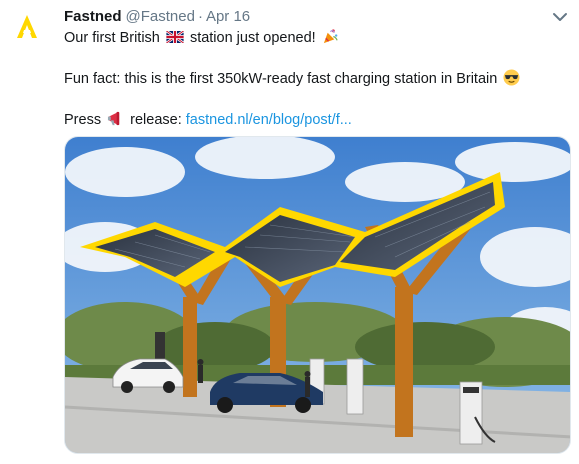 The width and height of the screenshot is (579, 464). I want to click on avatar, so click(27, 27).